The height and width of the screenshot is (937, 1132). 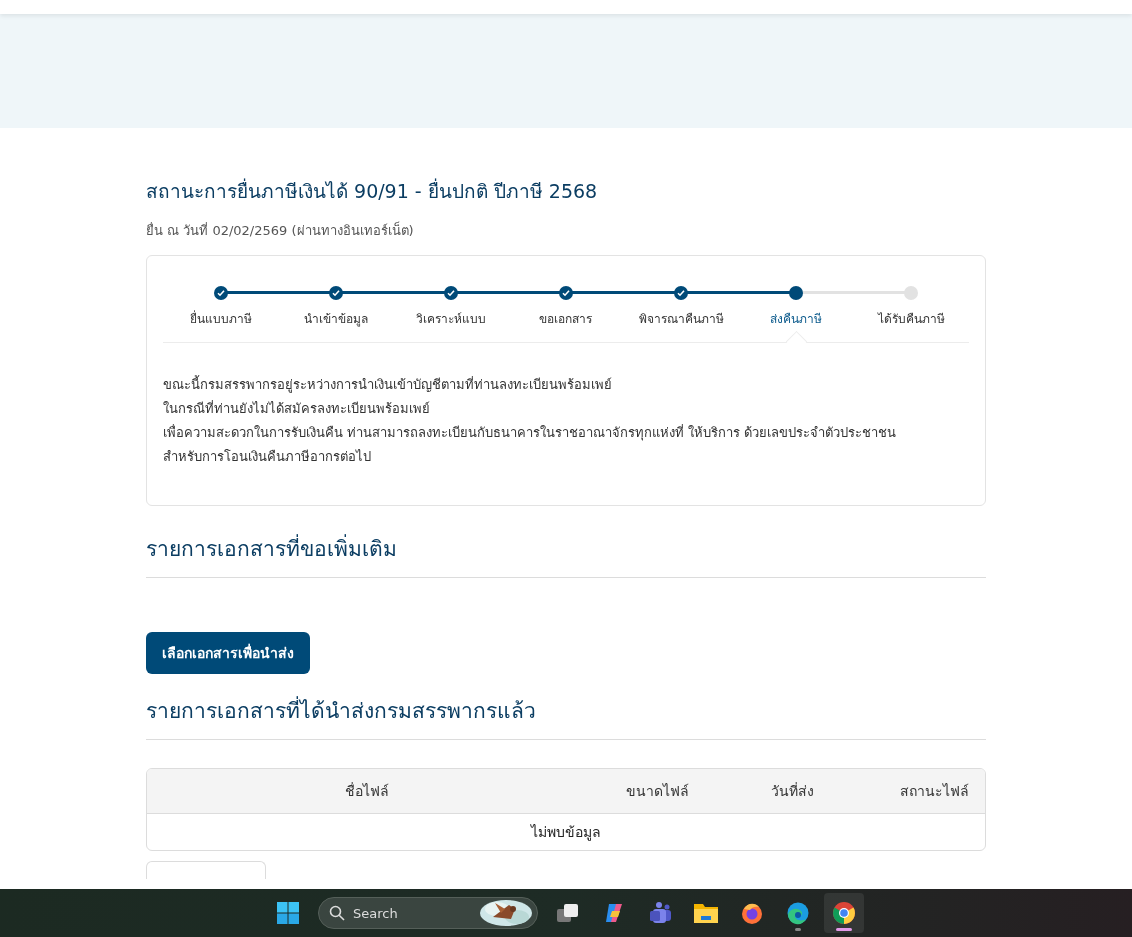 I want to click on submission-date: ยื่น ณ วันที่ 02/02/2569 (ผ่านทางอินเทอร์เน็ต), so click(x=280, y=230).